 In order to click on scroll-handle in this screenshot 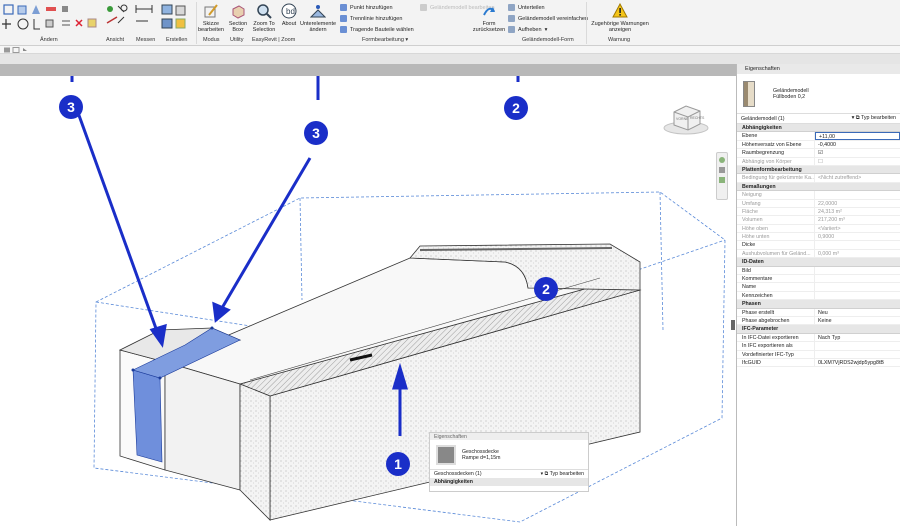, I will do `click(733, 325)`.